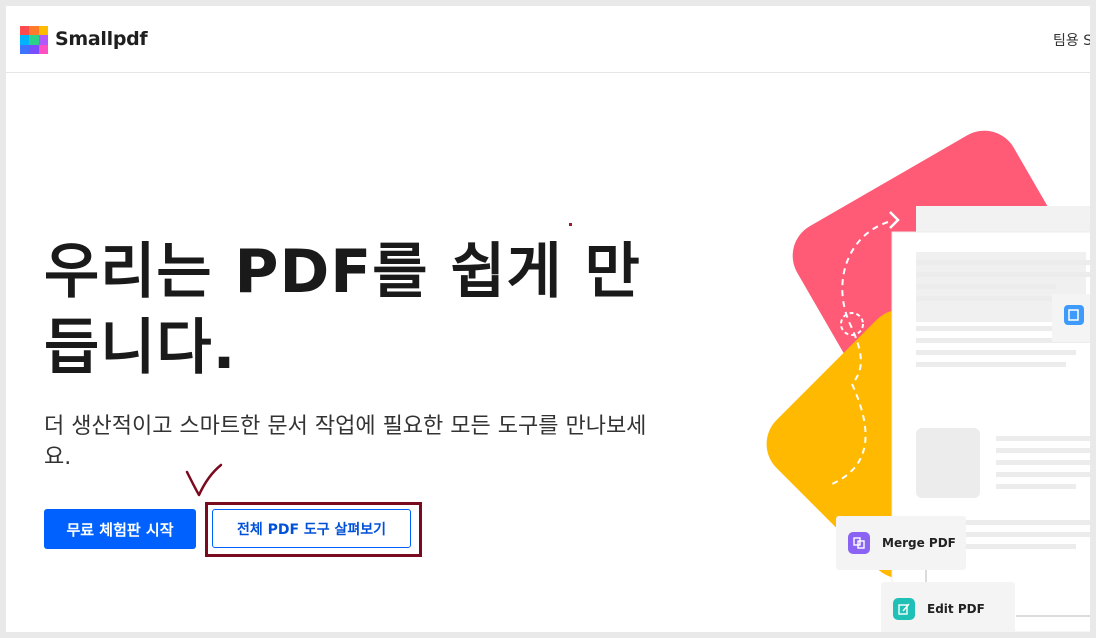 This screenshot has width=1096, height=638. I want to click on brand-name: Smallpdf, so click(101, 39).